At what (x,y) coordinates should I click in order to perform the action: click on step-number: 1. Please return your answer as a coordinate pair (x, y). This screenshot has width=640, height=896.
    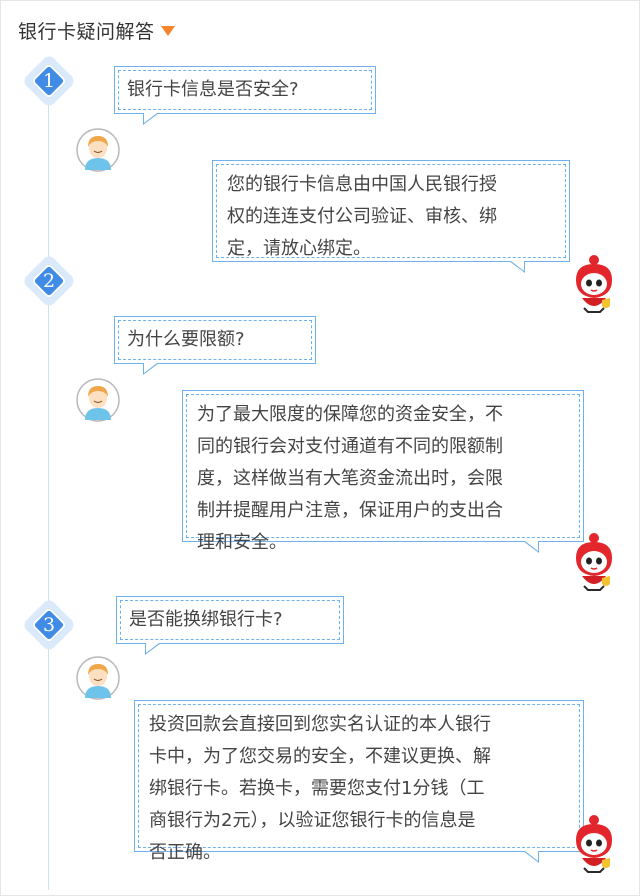
    Looking at the image, I should click on (49, 81).